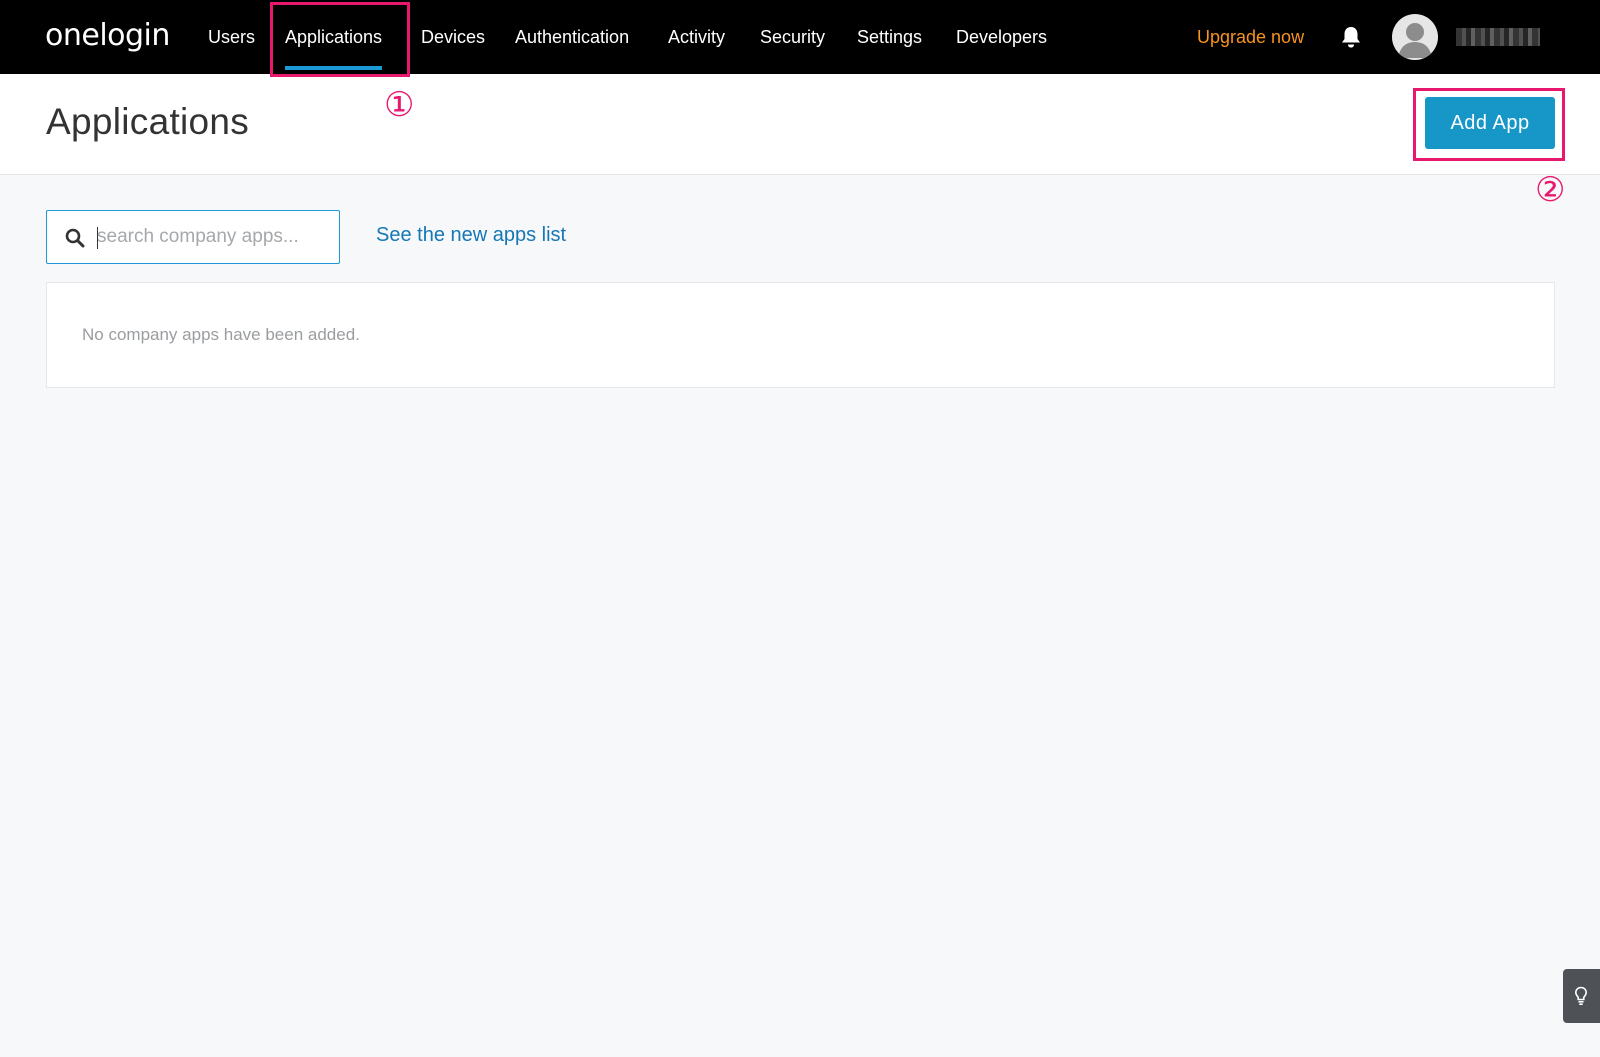 The height and width of the screenshot is (1057, 1600). What do you see at coordinates (792, 37) in the screenshot?
I see `nav-item-security: Security` at bounding box center [792, 37].